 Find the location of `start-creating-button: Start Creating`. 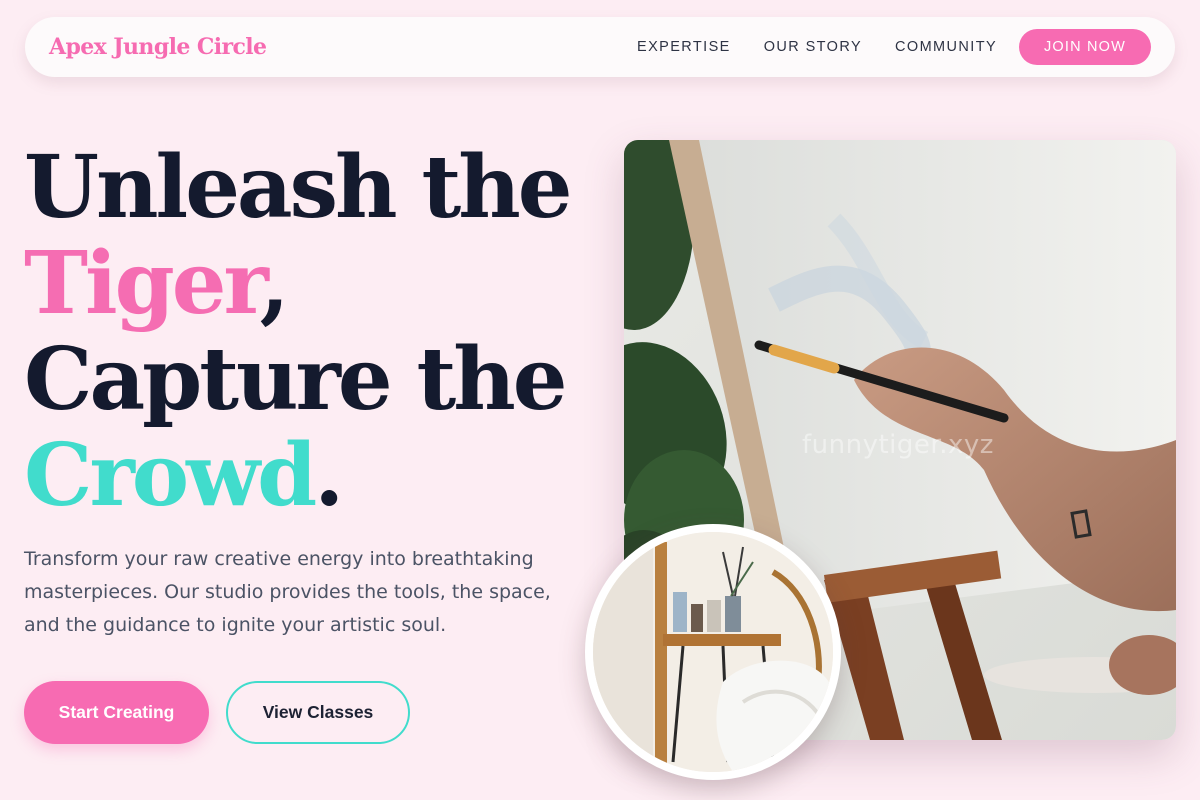

start-creating-button: Start Creating is located at coordinates (116, 712).